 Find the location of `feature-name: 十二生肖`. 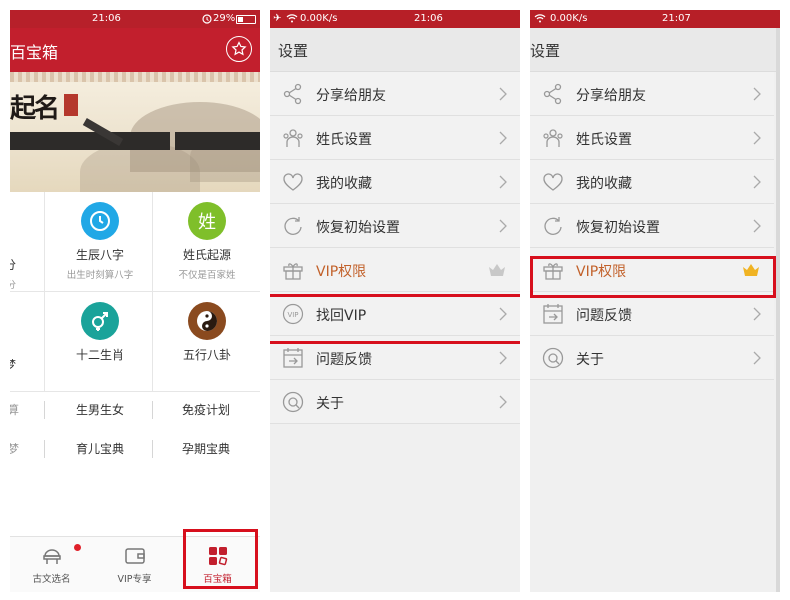

feature-name: 十二生肖 is located at coordinates (99, 355).